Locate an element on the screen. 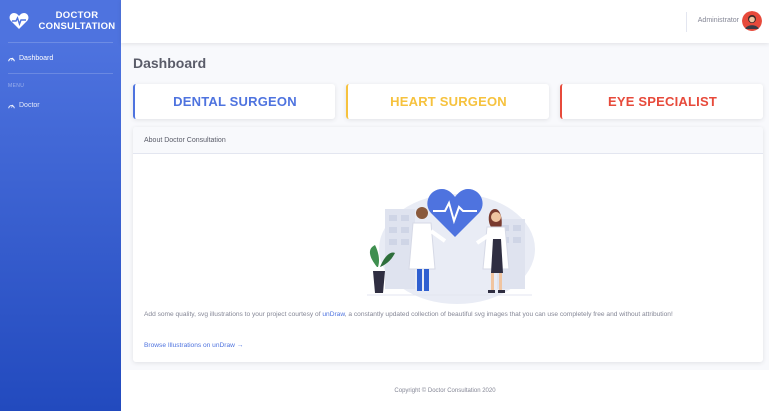 The width and height of the screenshot is (769, 411). page-title: Dashboard is located at coordinates (170, 63).